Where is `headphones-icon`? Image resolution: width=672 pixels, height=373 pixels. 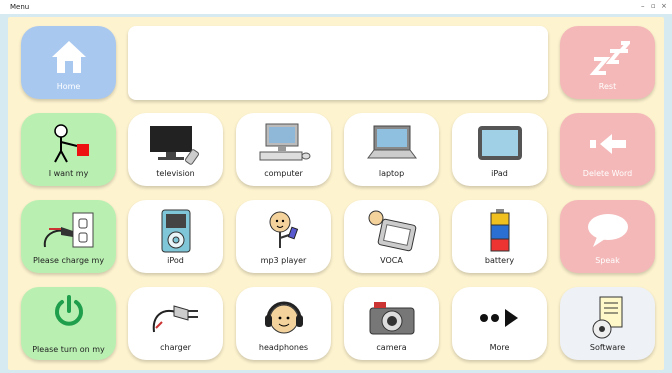
headphones-icon is located at coordinates (283, 317).